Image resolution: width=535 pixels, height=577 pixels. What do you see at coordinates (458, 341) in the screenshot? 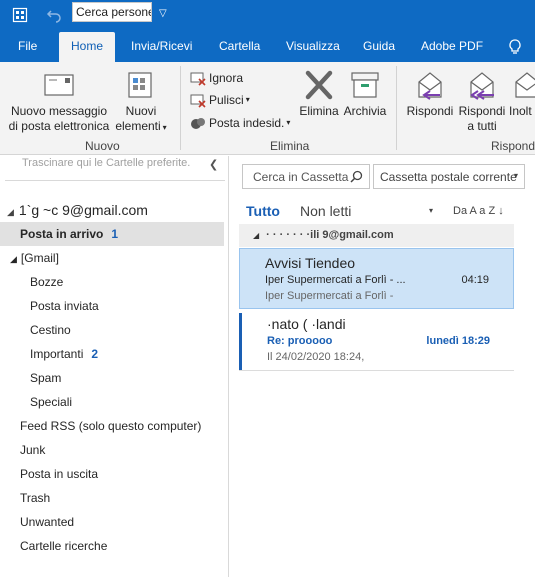
I see `message-time: lunedì 18:29` at bounding box center [458, 341].